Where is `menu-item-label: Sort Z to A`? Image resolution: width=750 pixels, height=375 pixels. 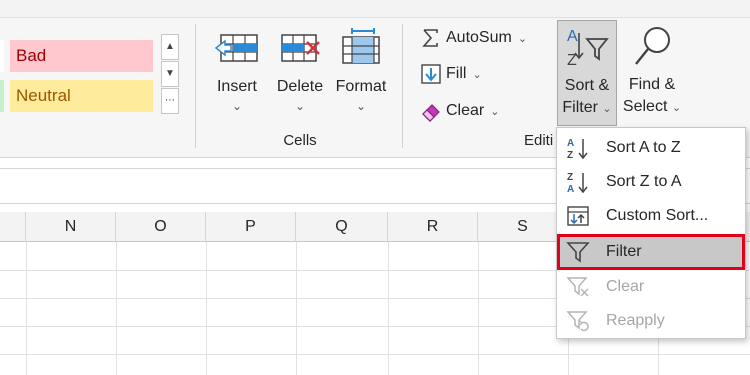
menu-item-label: Sort Z to A is located at coordinates (644, 181).